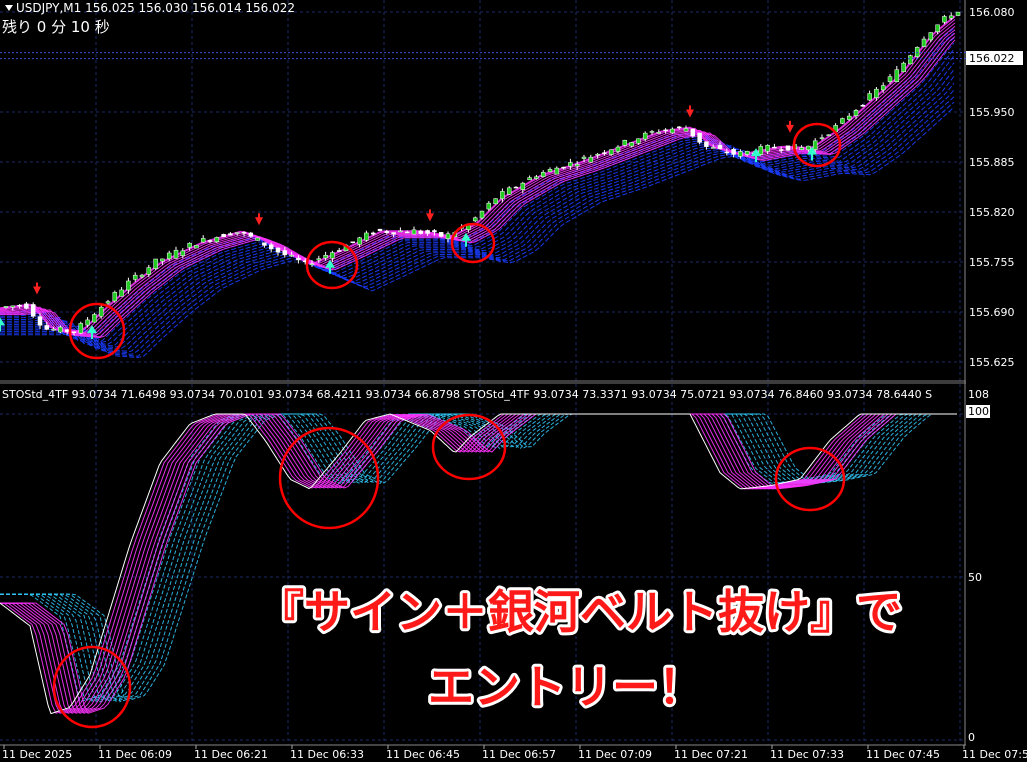 The width and height of the screenshot is (1027, 762). What do you see at coordinates (711, 754) in the screenshot?
I see `time-label: 11 Dec 07:21` at bounding box center [711, 754].